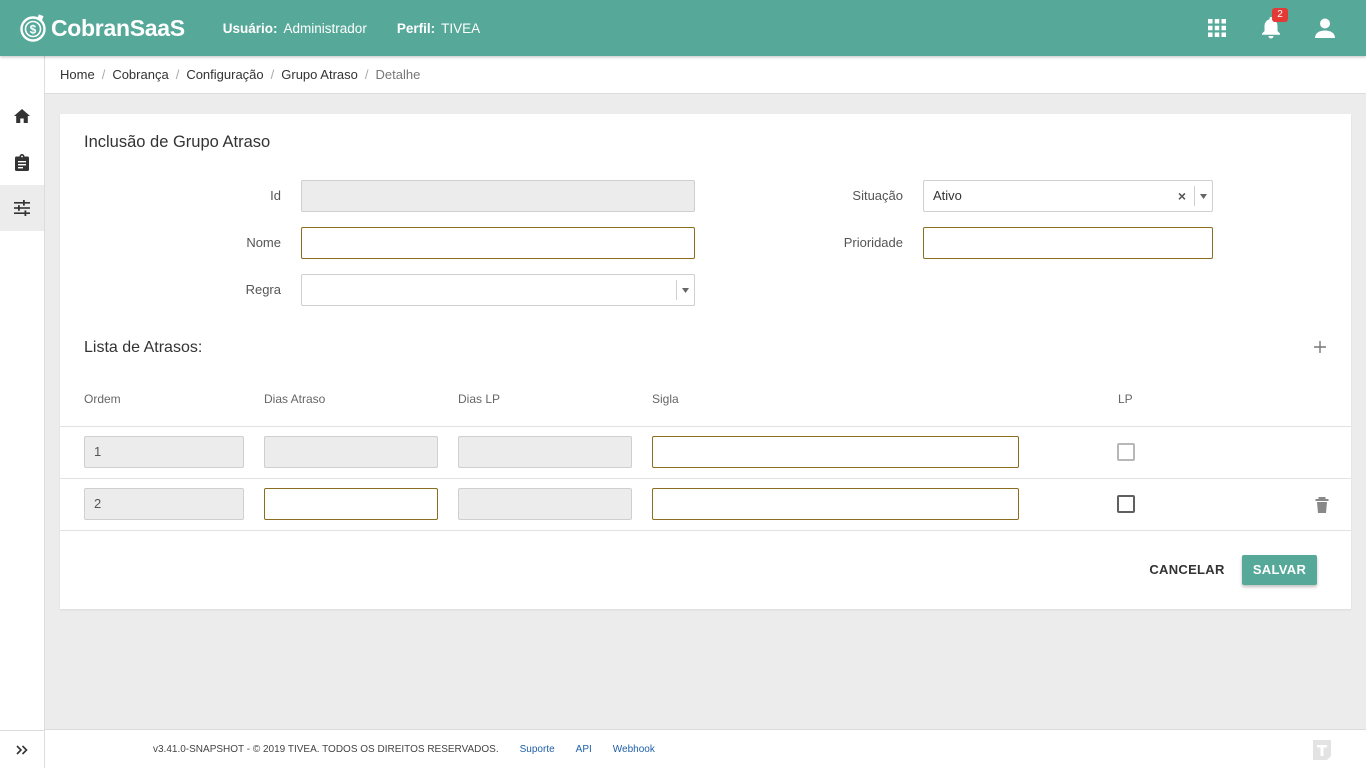  Describe the element at coordinates (1187, 570) in the screenshot. I see `cancel-button: CANCELAR` at that location.